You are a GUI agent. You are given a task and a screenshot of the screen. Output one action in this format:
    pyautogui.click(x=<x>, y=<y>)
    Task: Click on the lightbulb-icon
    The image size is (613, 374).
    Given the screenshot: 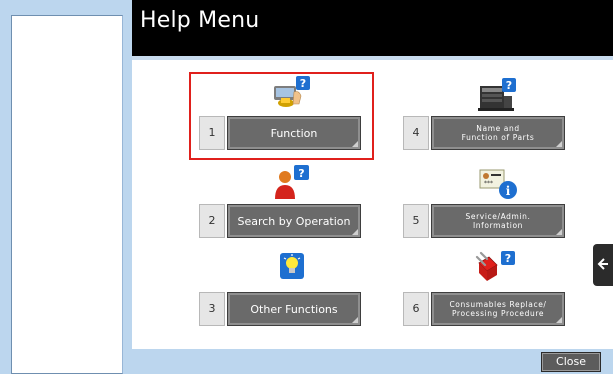 What is the action you would take?
    pyautogui.click(x=292, y=269)
    